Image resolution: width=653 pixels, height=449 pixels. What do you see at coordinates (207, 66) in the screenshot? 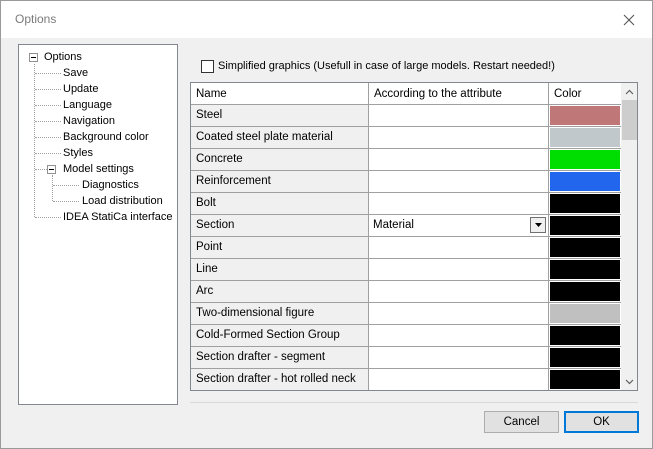
I see `checkbox-box` at bounding box center [207, 66].